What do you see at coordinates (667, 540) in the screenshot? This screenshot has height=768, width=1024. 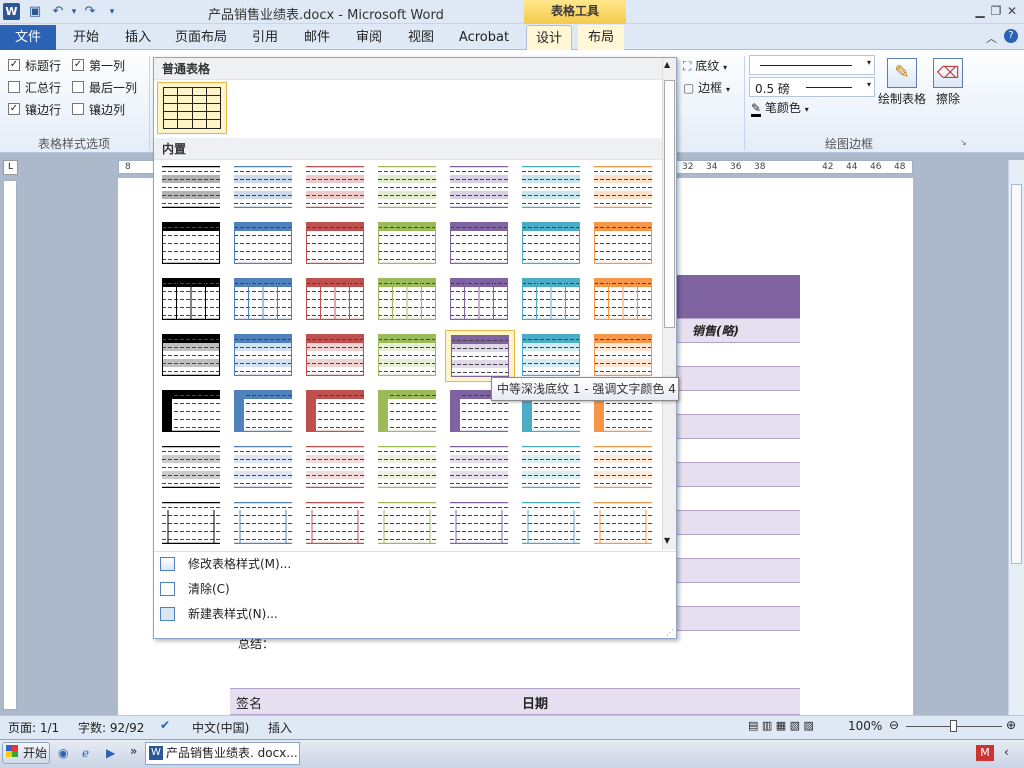 I see `scroll-down-icon: ▼` at bounding box center [667, 540].